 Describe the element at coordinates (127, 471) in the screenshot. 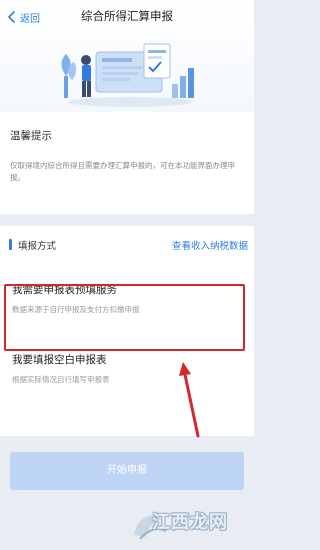

I see `start-declaration-button: 开始申报` at that location.